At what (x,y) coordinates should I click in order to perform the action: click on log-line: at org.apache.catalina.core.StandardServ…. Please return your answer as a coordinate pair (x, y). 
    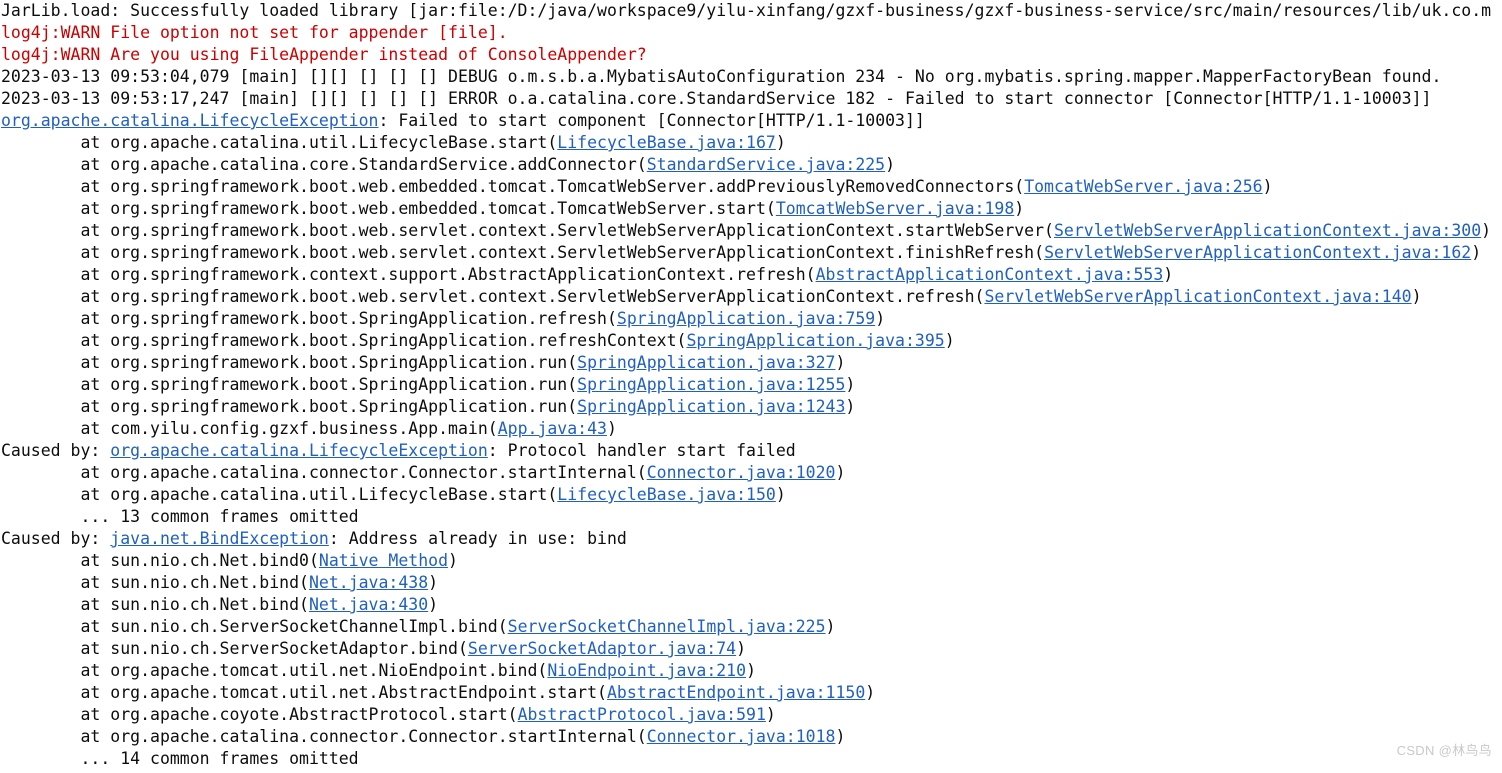
    Looking at the image, I should click on (751, 165).